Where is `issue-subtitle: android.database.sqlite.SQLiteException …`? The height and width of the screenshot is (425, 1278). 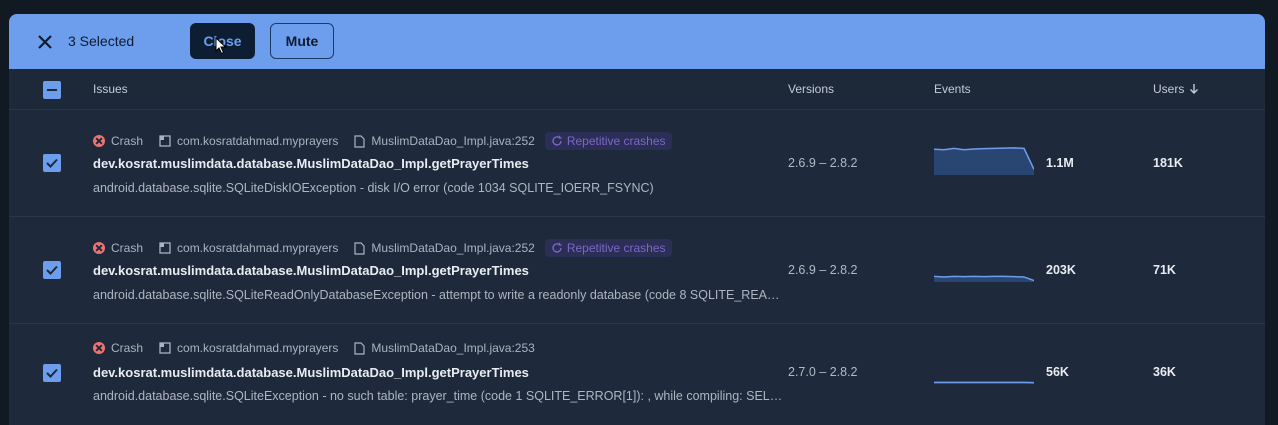 issue-subtitle: android.database.sqlite.SQLiteException … is located at coordinates (439, 396).